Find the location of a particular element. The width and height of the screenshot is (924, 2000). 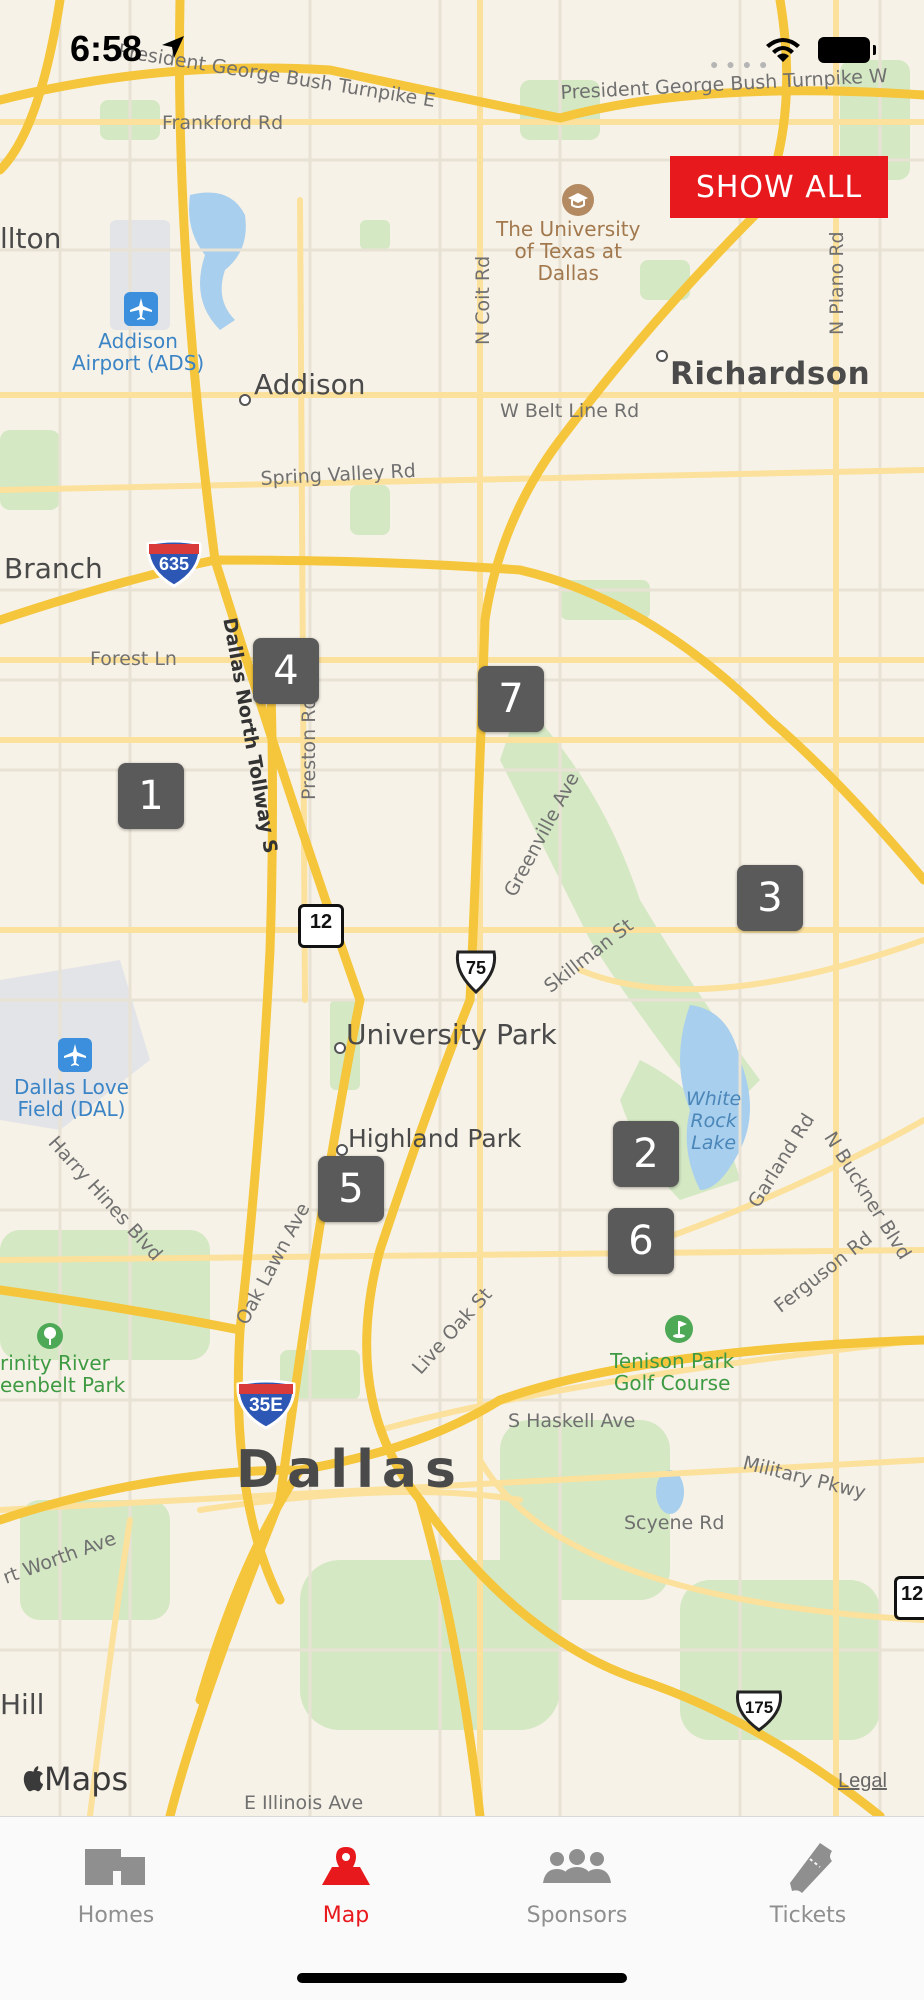

status-time: 6:58 is located at coordinates (106, 48).